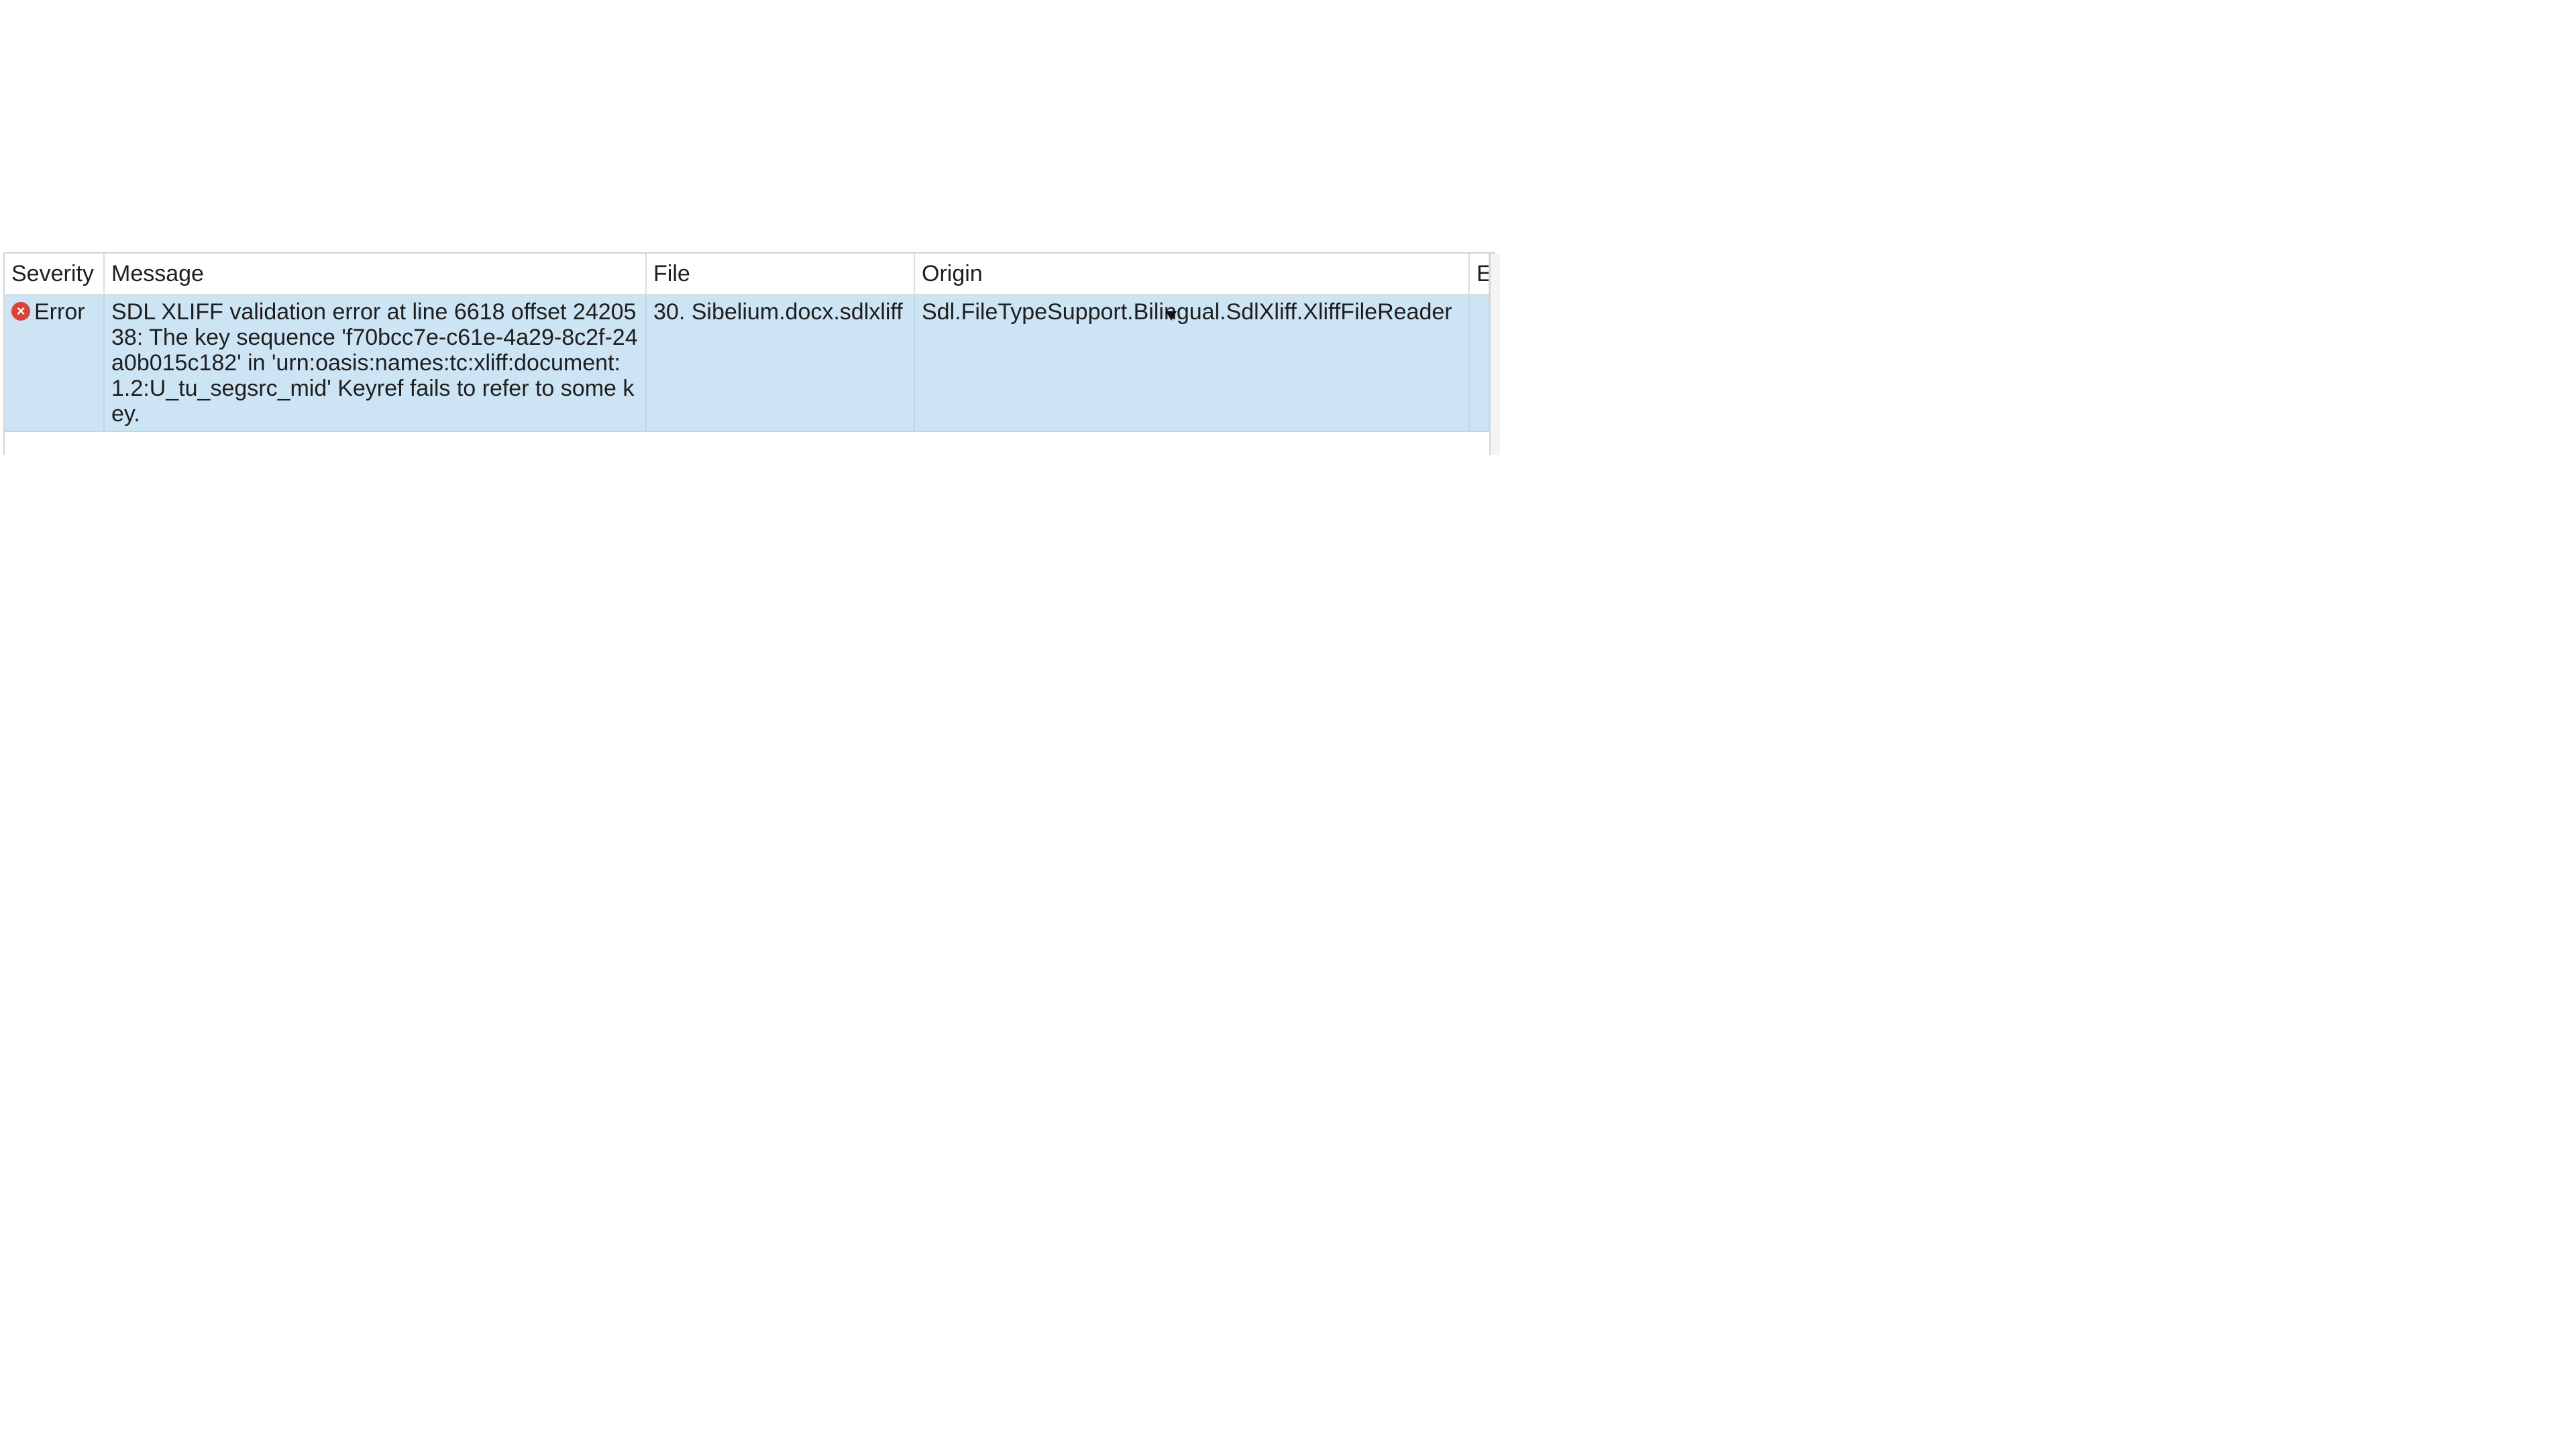  Describe the element at coordinates (20, 311) in the screenshot. I see `error-icon: ×` at that location.